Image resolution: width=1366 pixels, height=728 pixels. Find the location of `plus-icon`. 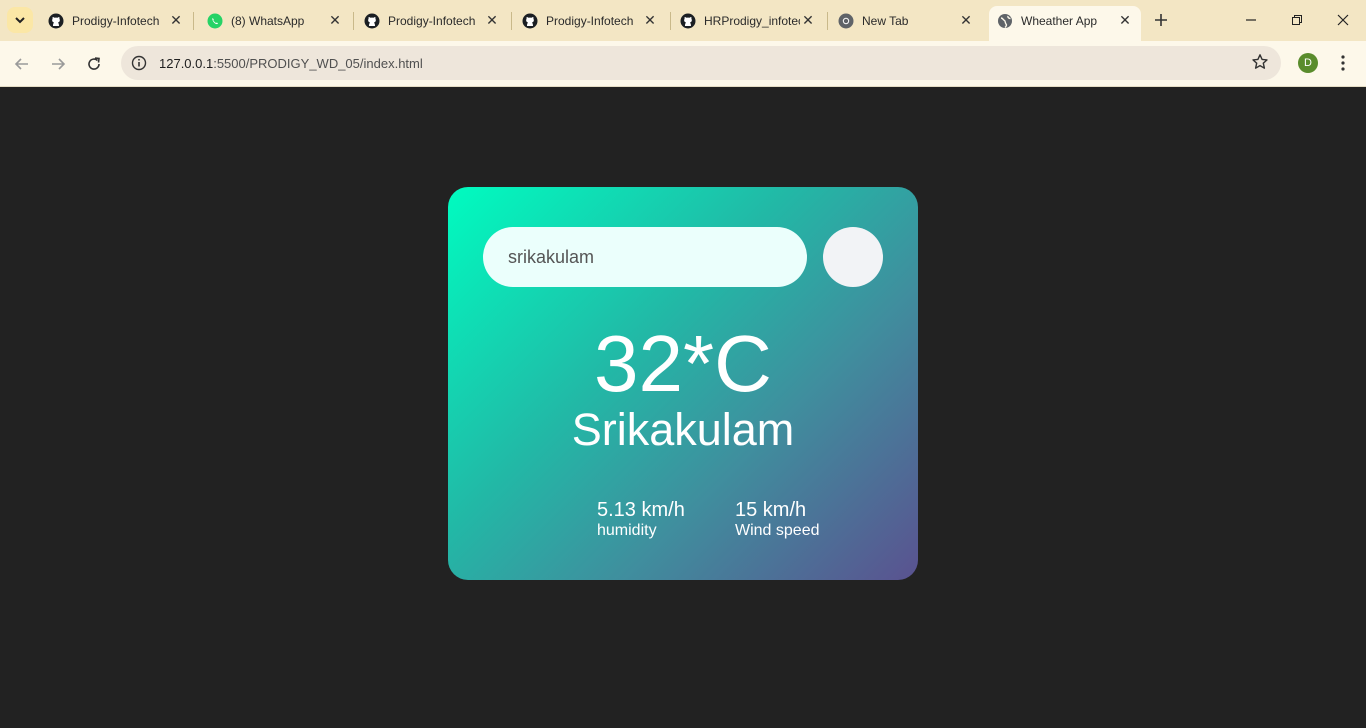

plus-icon is located at coordinates (1161, 20).